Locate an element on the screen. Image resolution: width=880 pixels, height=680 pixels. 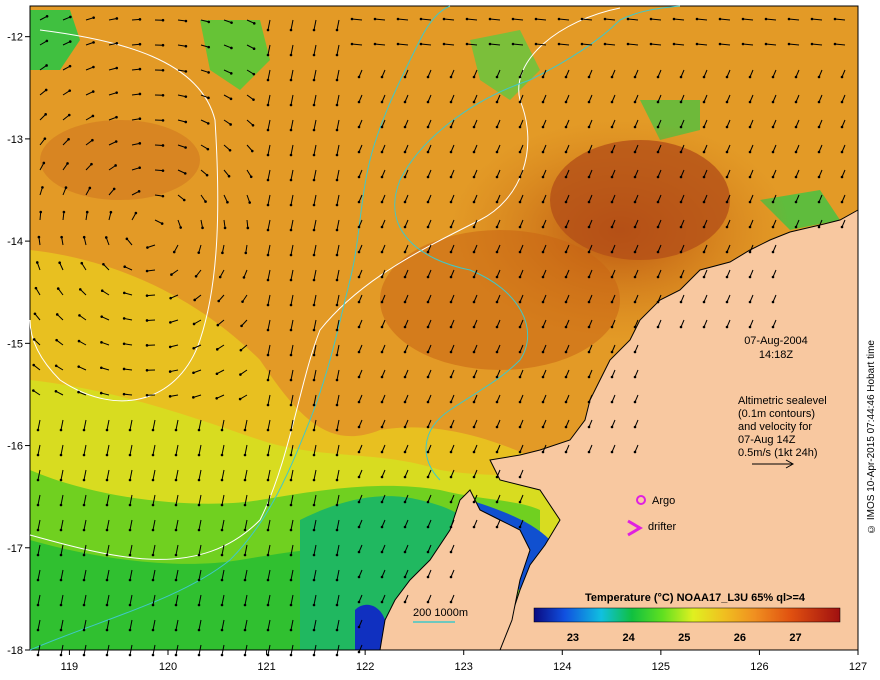
x-tick-label: 123 is located at coordinates (464, 667).